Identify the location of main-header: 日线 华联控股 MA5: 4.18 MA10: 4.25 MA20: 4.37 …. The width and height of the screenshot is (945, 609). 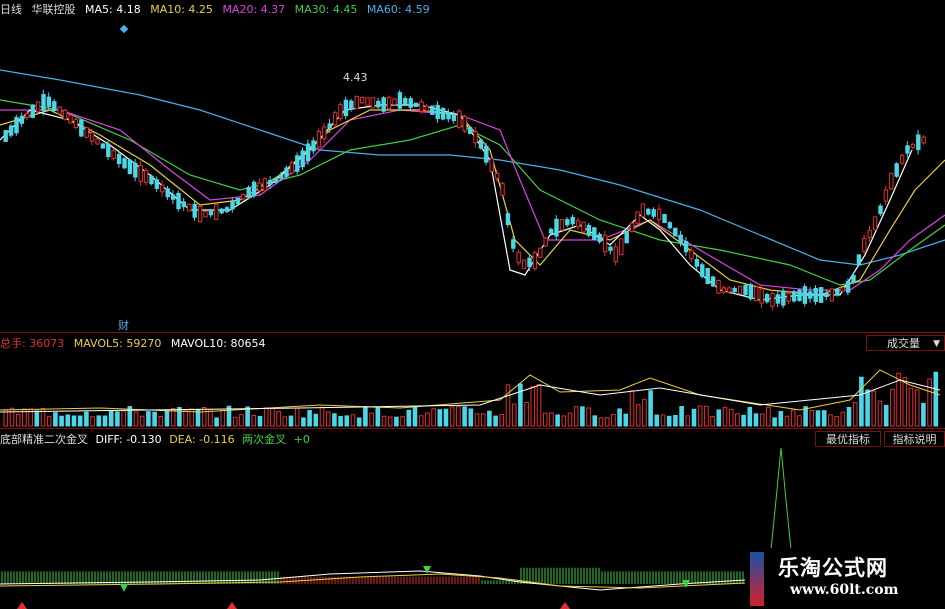
(218, 10).